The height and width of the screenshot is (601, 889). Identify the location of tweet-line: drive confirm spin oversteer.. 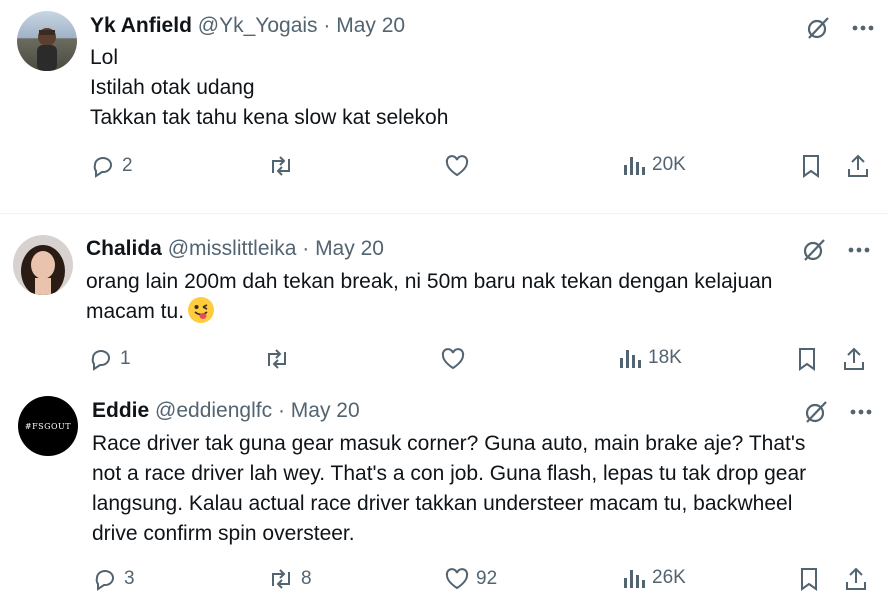
(223, 533).